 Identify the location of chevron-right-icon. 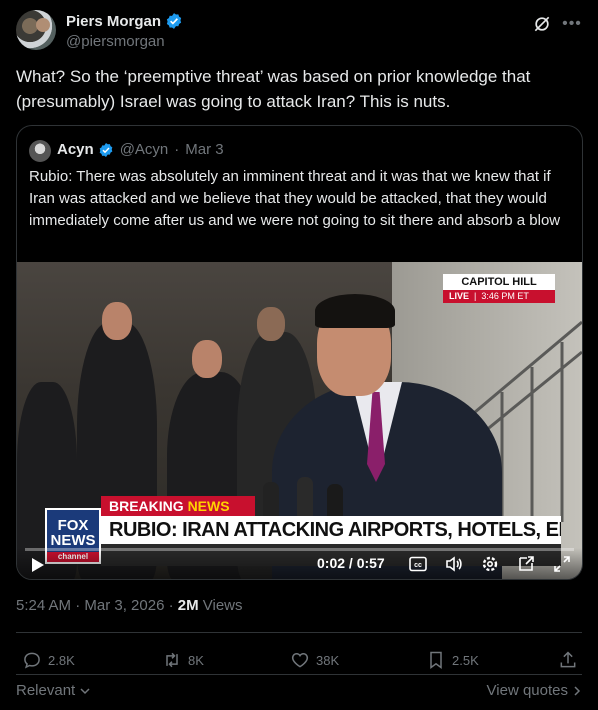
(577, 690).